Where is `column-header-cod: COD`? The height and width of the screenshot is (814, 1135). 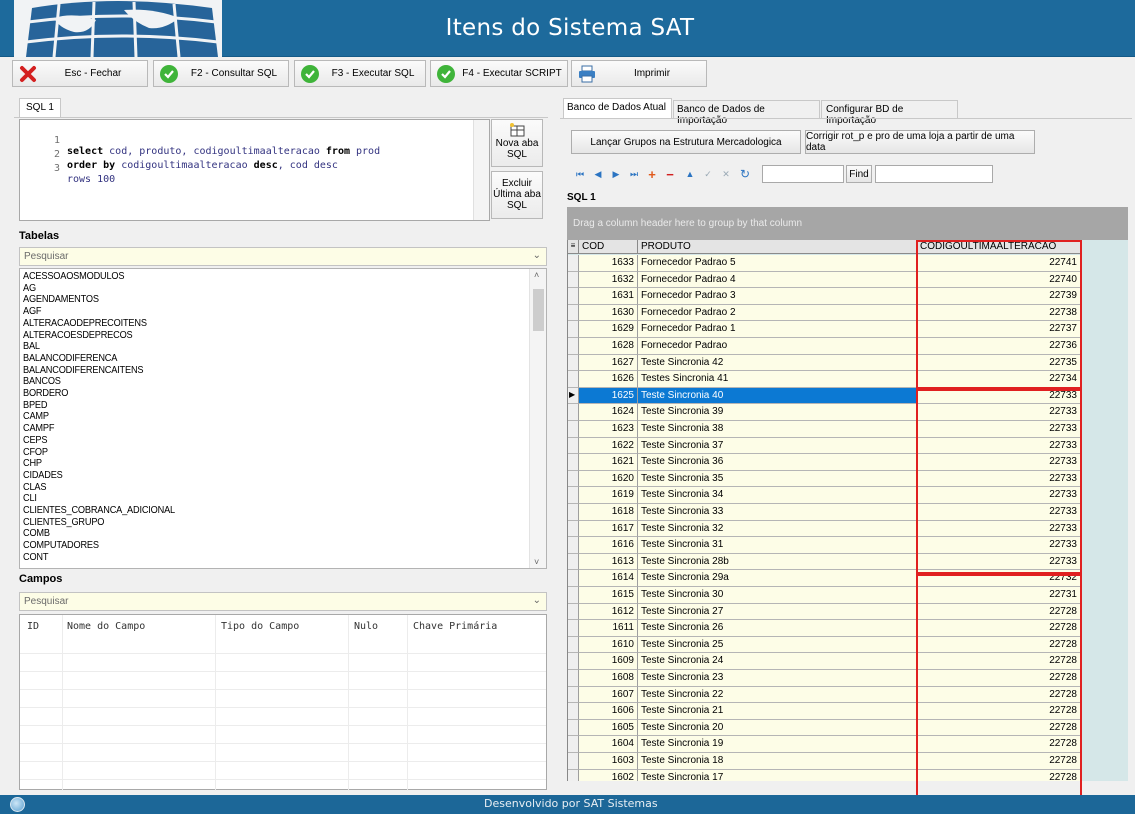
column-header-cod: COD is located at coordinates (608, 247).